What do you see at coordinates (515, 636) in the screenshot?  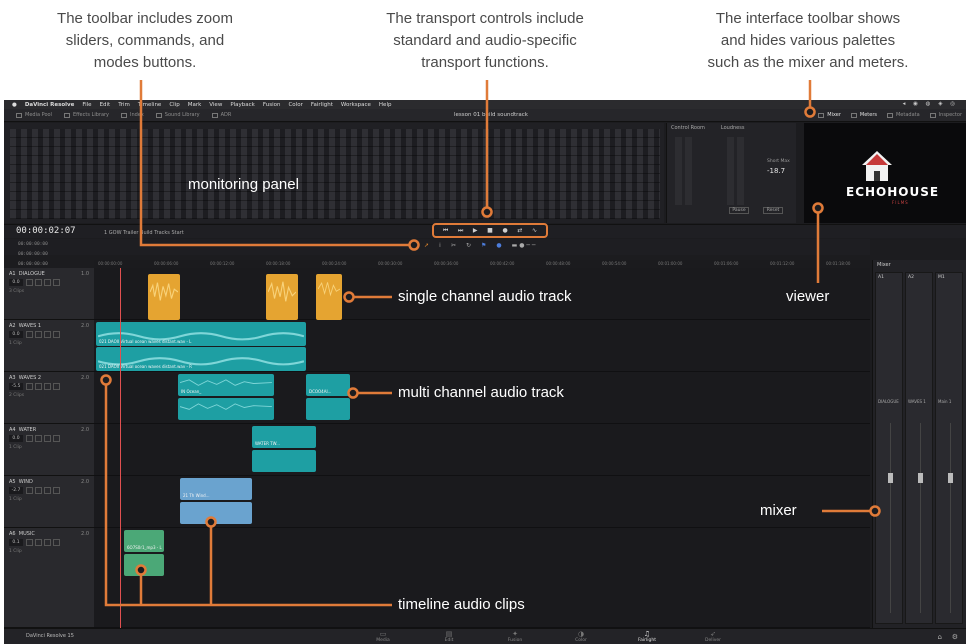 I see `page-fusion: ✦ Fusion` at bounding box center [515, 636].